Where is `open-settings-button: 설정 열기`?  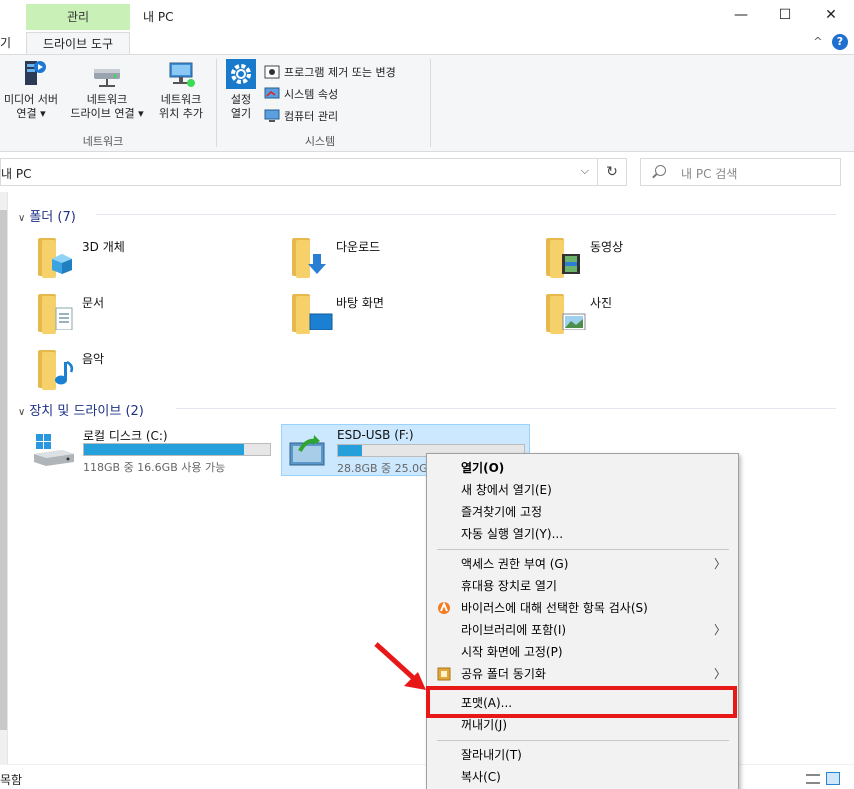
open-settings-button: 설정 열기 is located at coordinates (241, 90).